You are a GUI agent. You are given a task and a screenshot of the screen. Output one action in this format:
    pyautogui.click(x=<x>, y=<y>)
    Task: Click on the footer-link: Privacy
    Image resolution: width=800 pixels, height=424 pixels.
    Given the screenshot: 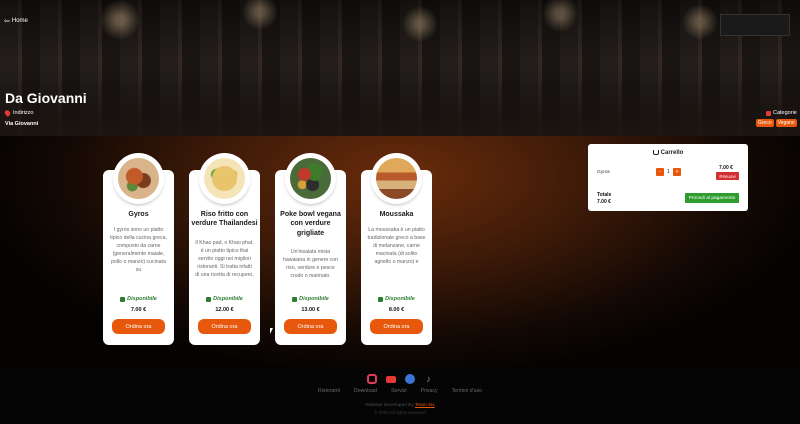 What is the action you would take?
    pyautogui.click(x=429, y=391)
    